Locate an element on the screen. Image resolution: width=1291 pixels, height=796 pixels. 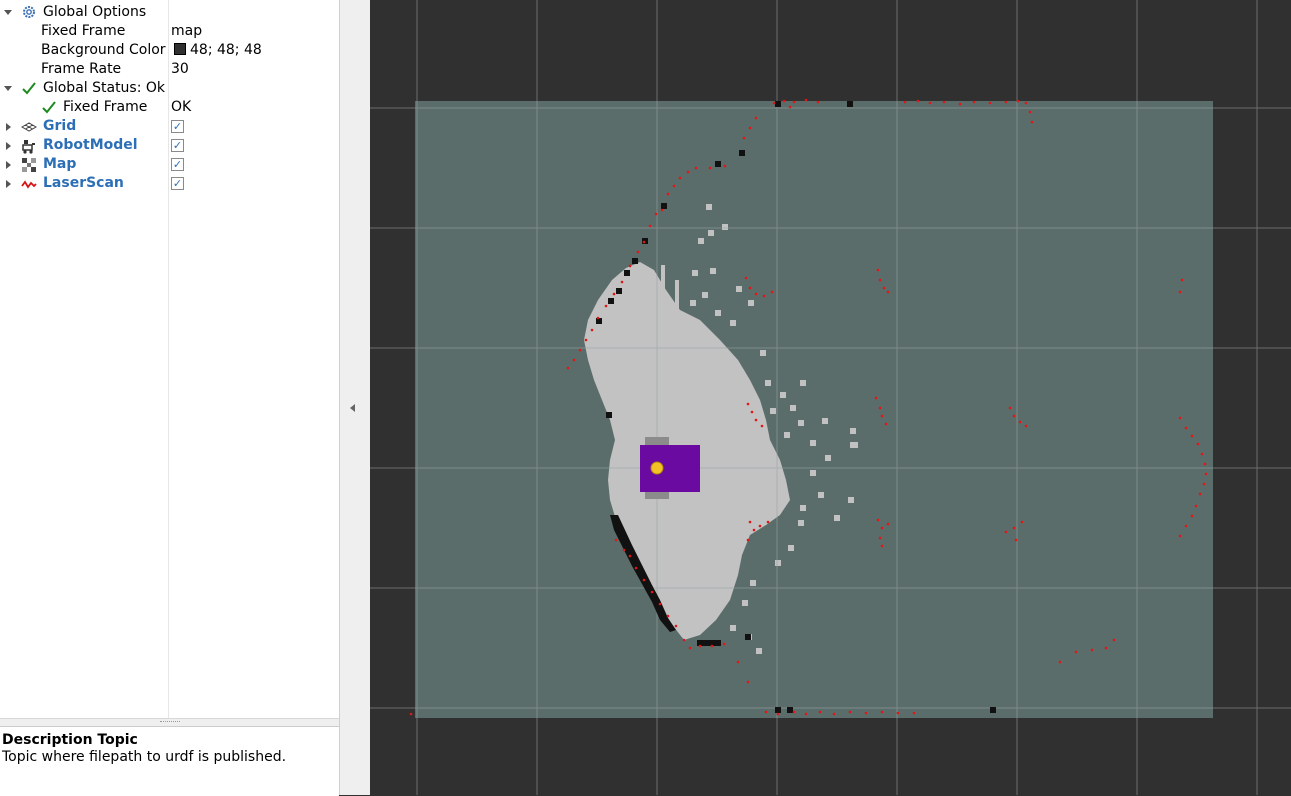
robot-body is located at coordinates (670, 468).